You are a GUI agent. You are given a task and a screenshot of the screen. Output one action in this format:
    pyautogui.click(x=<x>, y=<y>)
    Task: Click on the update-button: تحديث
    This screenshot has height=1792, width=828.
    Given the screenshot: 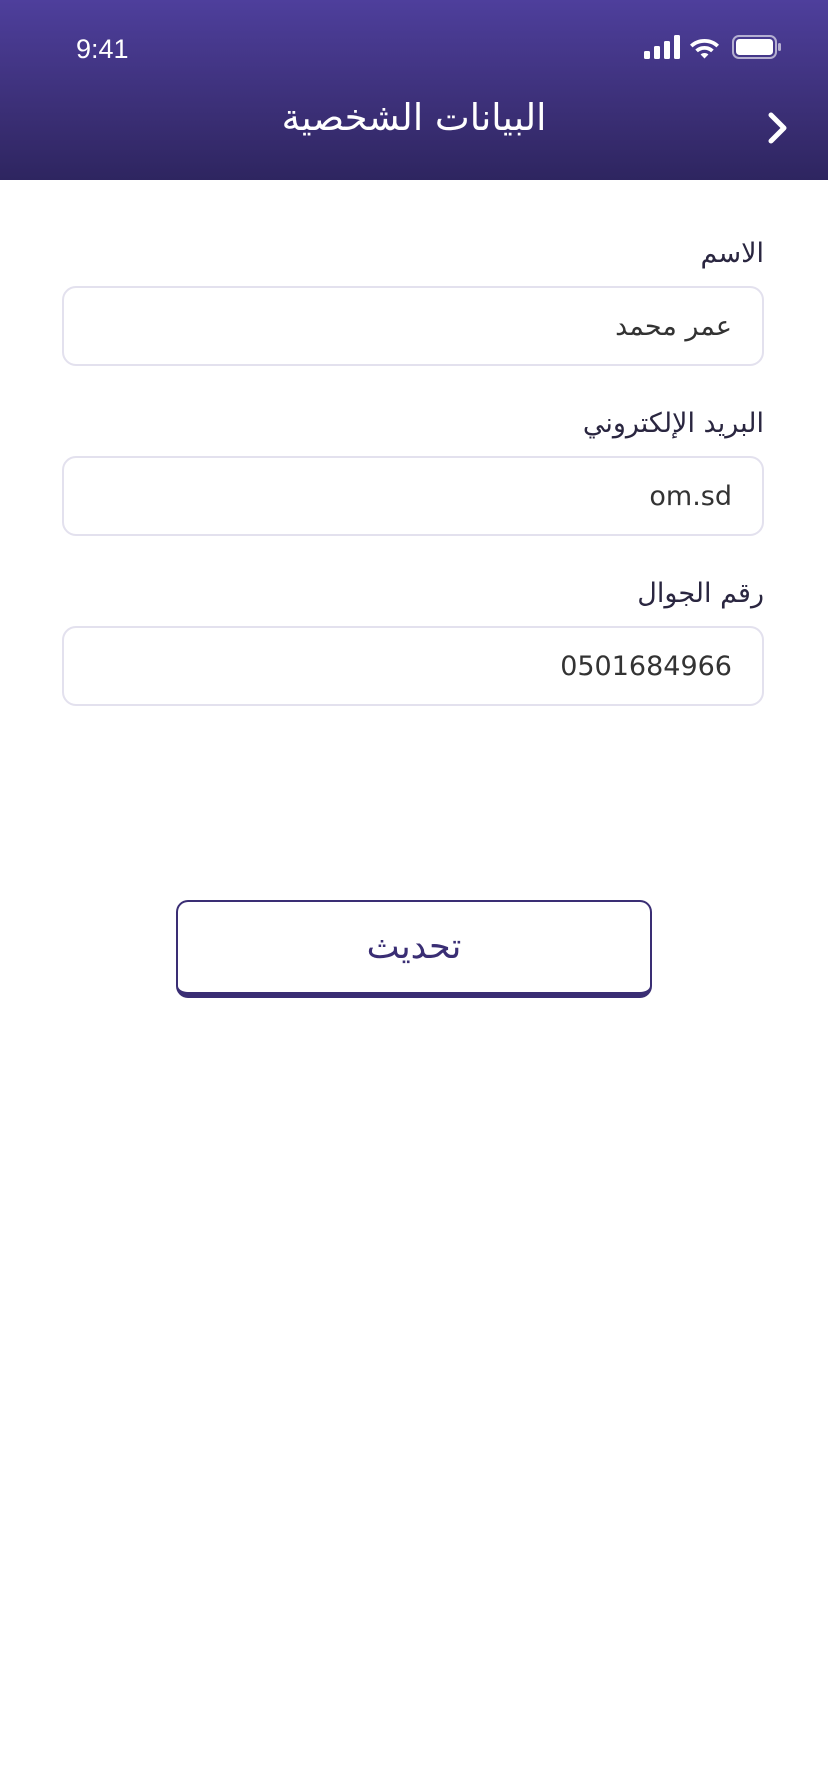 What is the action you would take?
    pyautogui.click(x=414, y=949)
    